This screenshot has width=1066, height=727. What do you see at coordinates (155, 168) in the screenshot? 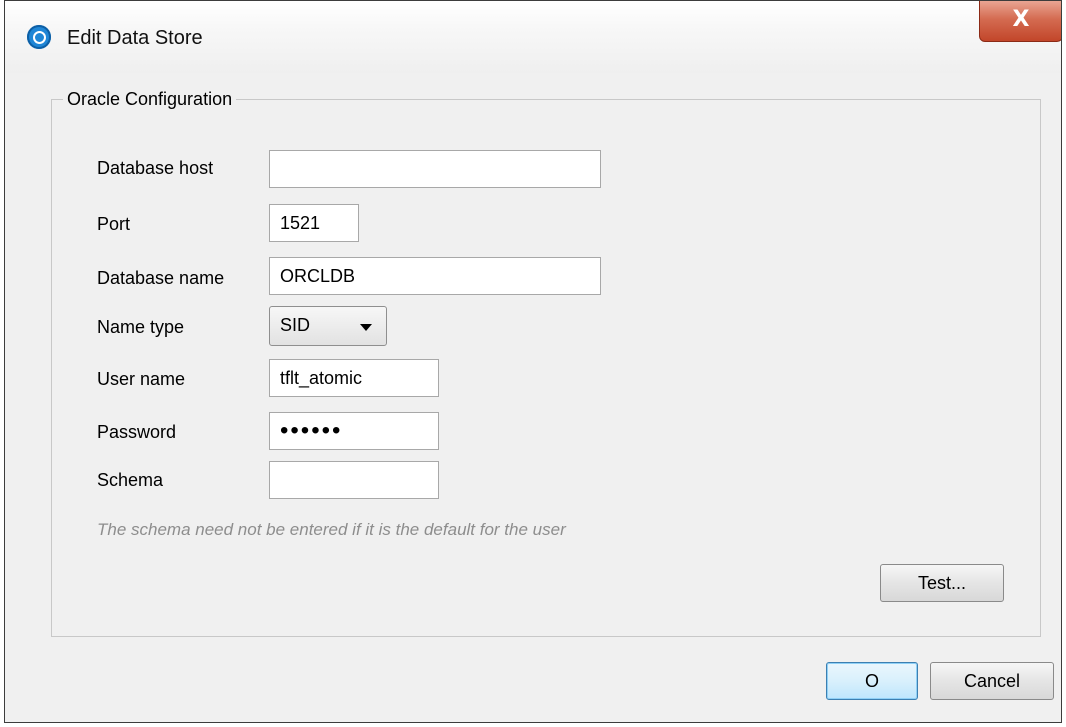
I see `database-host-label: Database host` at bounding box center [155, 168].